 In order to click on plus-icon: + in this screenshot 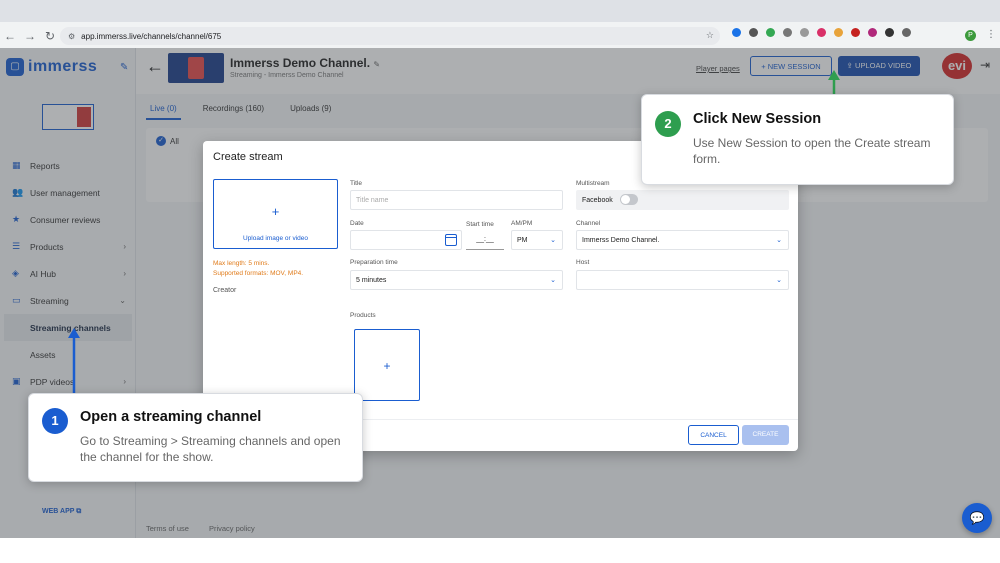, I will do `click(275, 211)`.